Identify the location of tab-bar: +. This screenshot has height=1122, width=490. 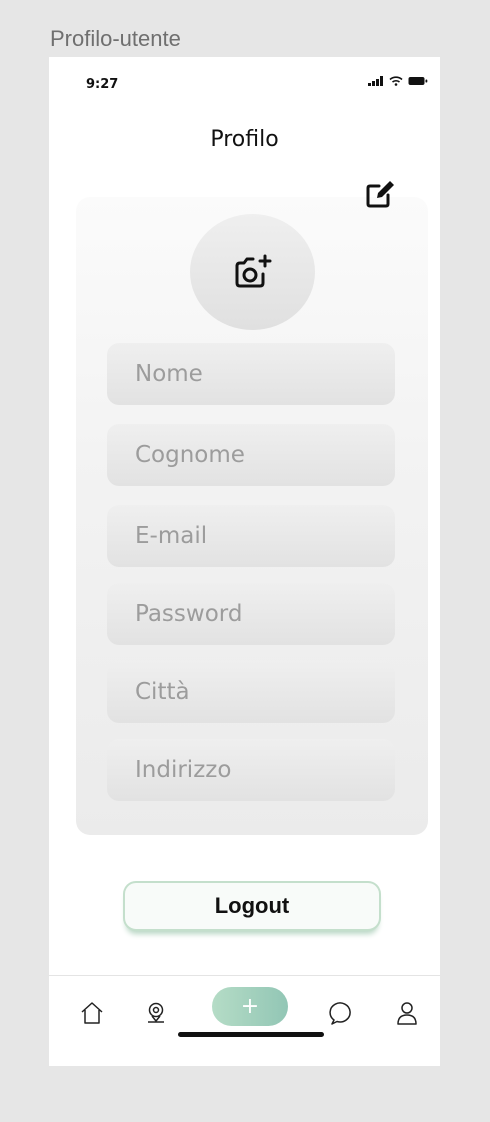
(244, 1020).